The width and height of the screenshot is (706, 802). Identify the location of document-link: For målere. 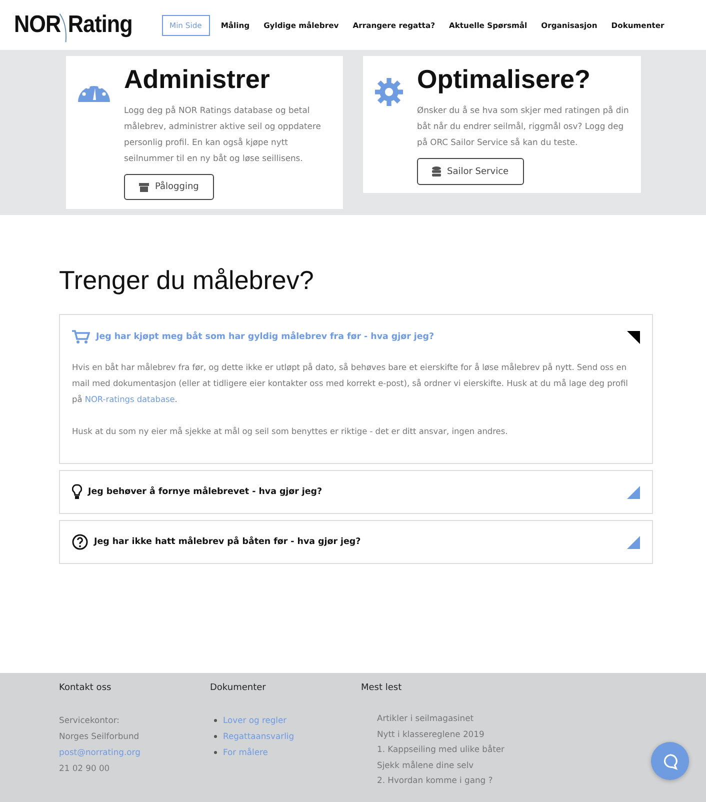
(245, 752).